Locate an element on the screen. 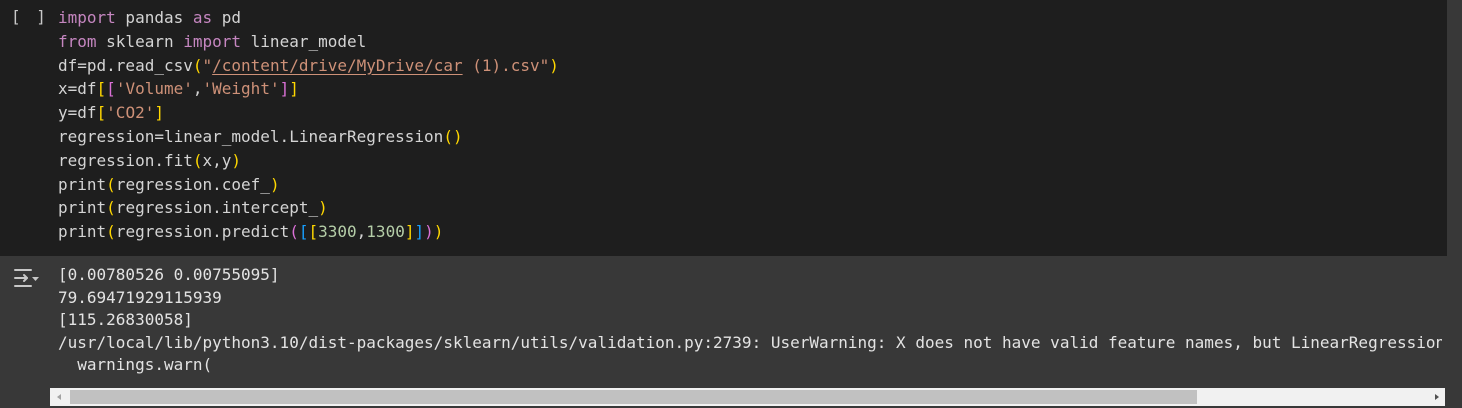 Image resolution: width=1462 pixels, height=408 pixels. code-token: df=pd.read_csv is located at coordinates (125, 65).